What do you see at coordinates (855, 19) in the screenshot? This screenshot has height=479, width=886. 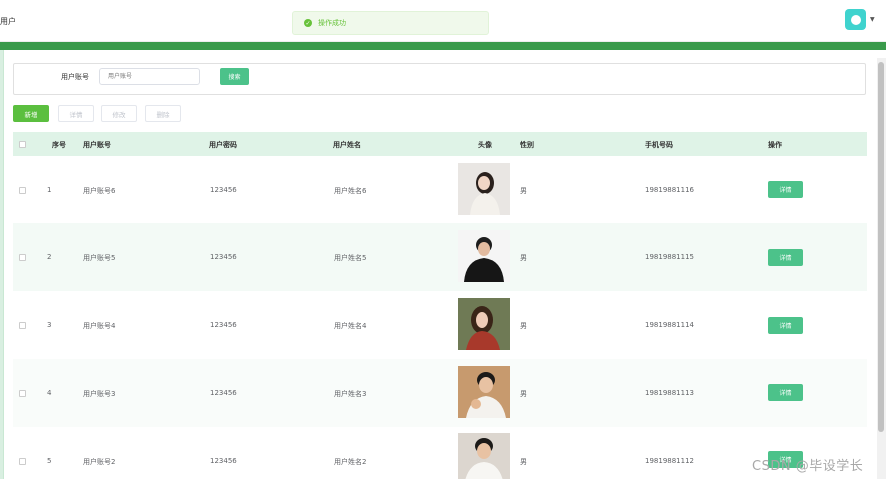 I see `user-avatar` at bounding box center [855, 19].